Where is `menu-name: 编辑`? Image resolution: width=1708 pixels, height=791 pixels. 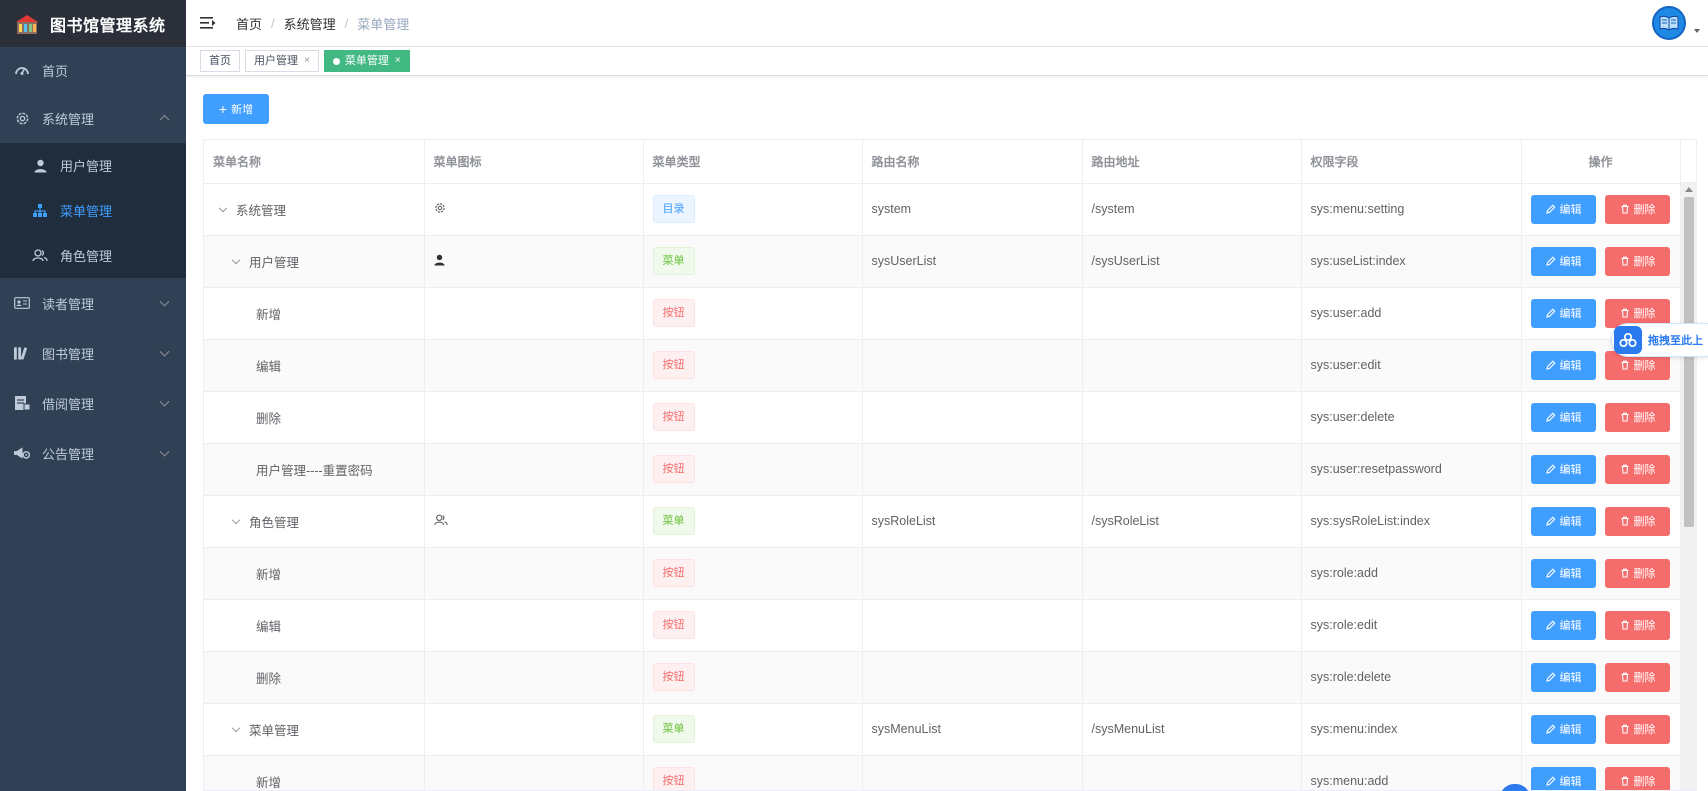
menu-name: 编辑 is located at coordinates (269, 366).